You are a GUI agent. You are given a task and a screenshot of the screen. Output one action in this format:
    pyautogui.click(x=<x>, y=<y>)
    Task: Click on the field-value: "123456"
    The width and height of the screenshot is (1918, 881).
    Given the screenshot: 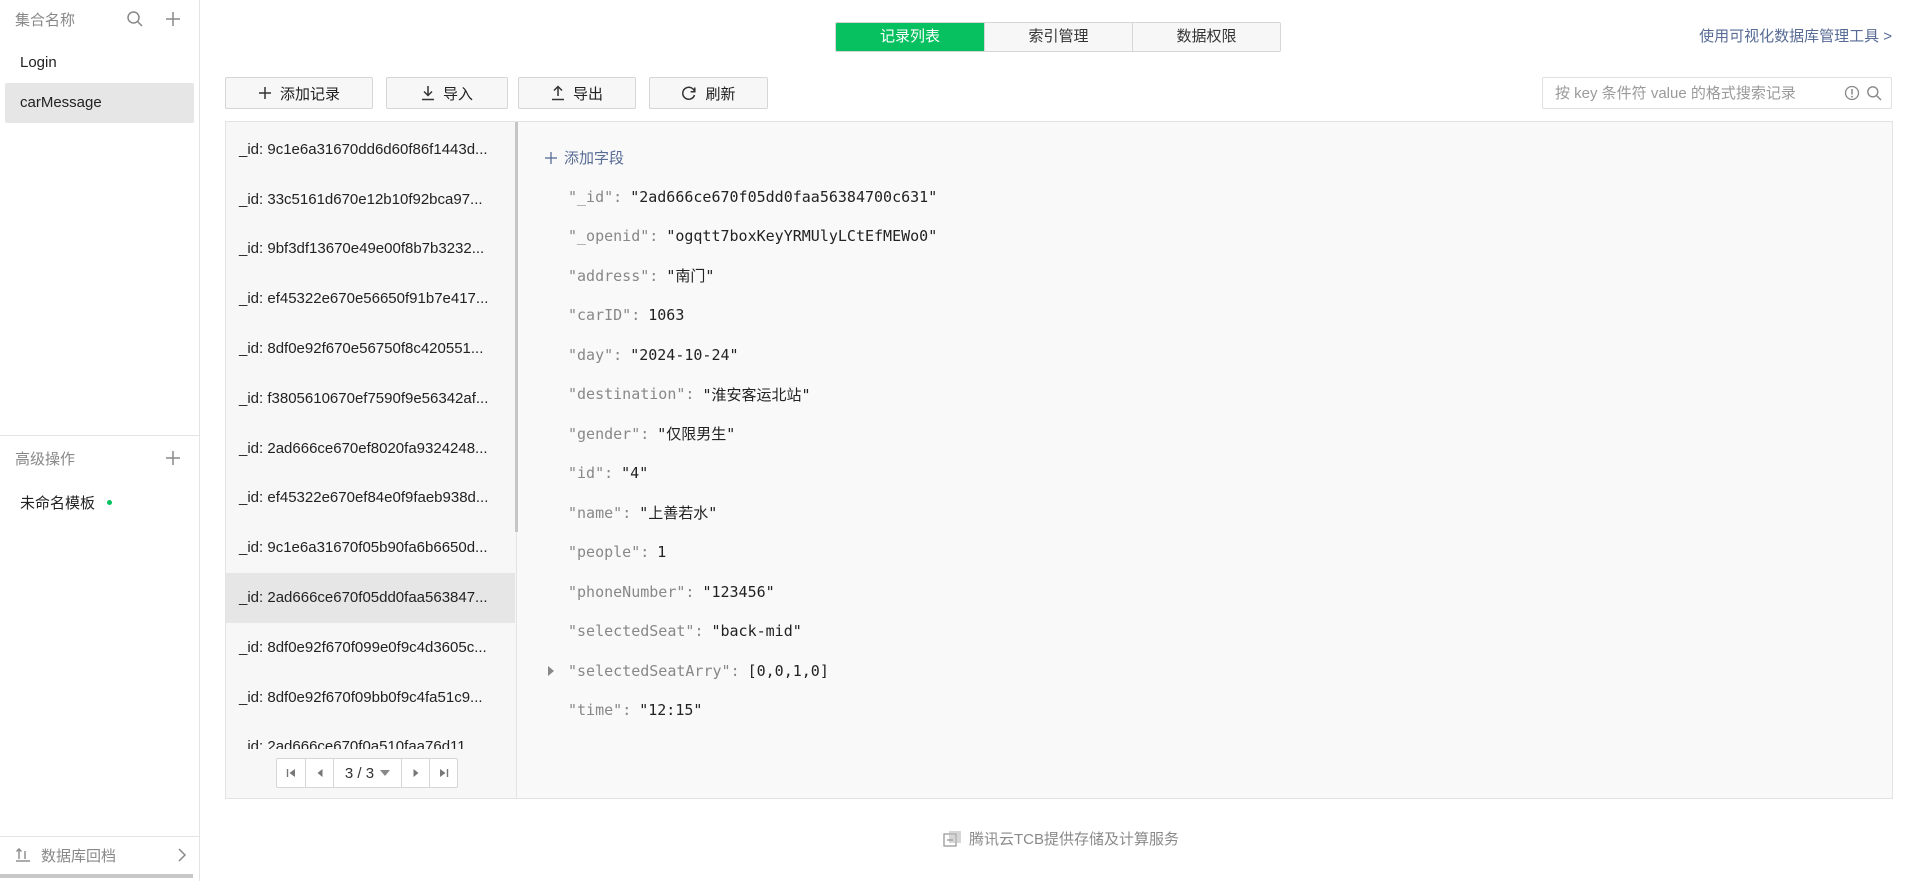 What is the action you would take?
    pyautogui.click(x=738, y=591)
    